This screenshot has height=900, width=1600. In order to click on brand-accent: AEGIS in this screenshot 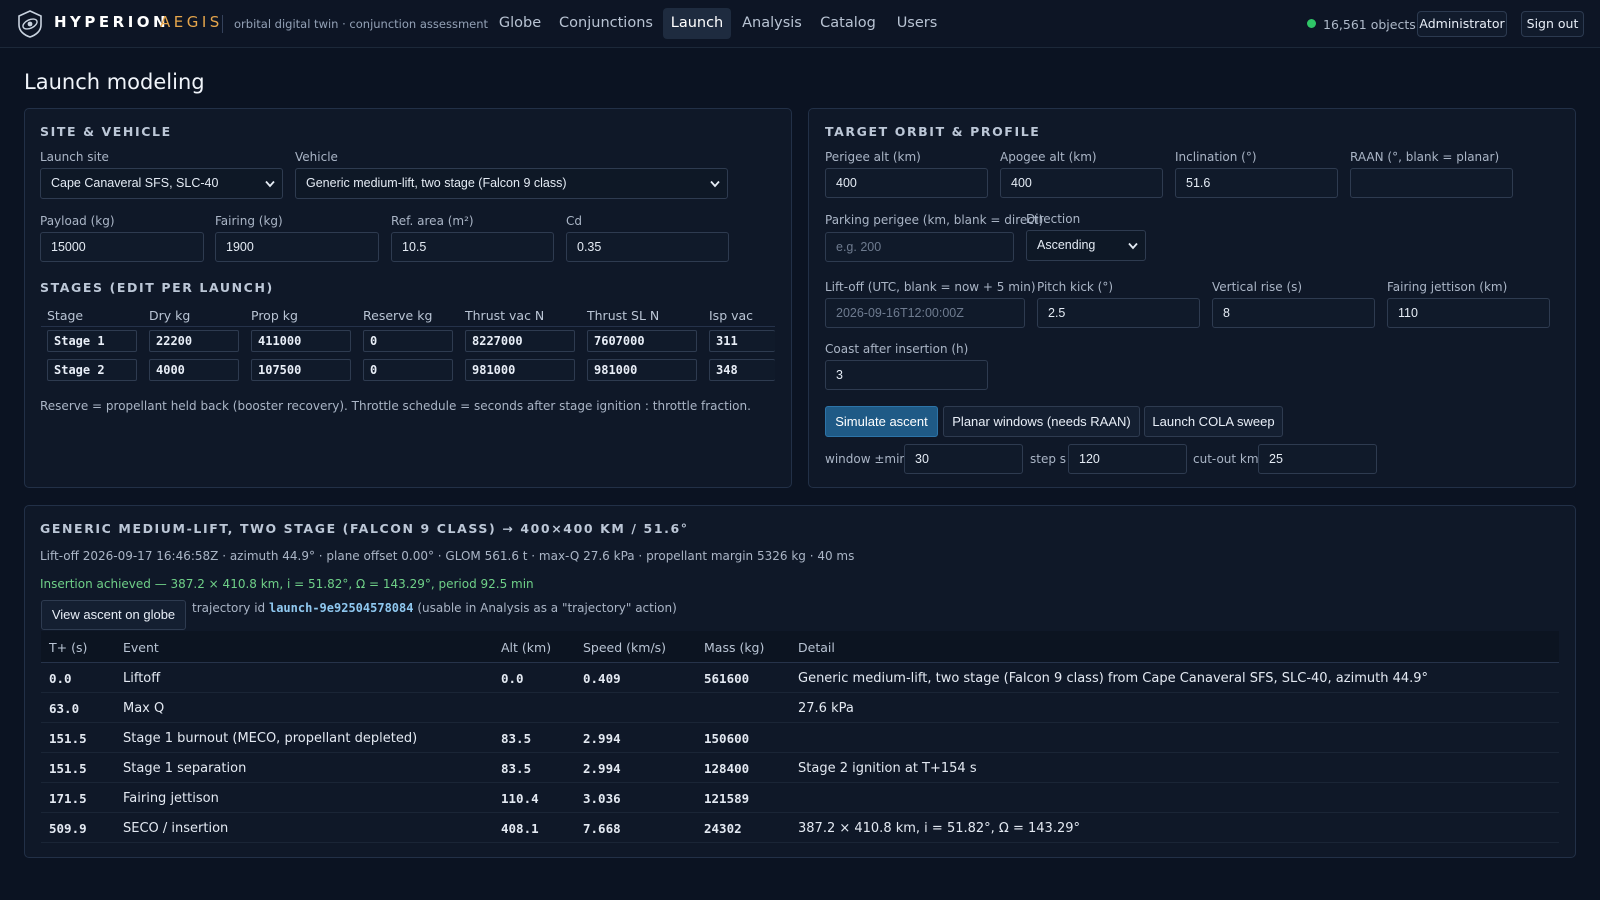, I will do `click(191, 22)`.